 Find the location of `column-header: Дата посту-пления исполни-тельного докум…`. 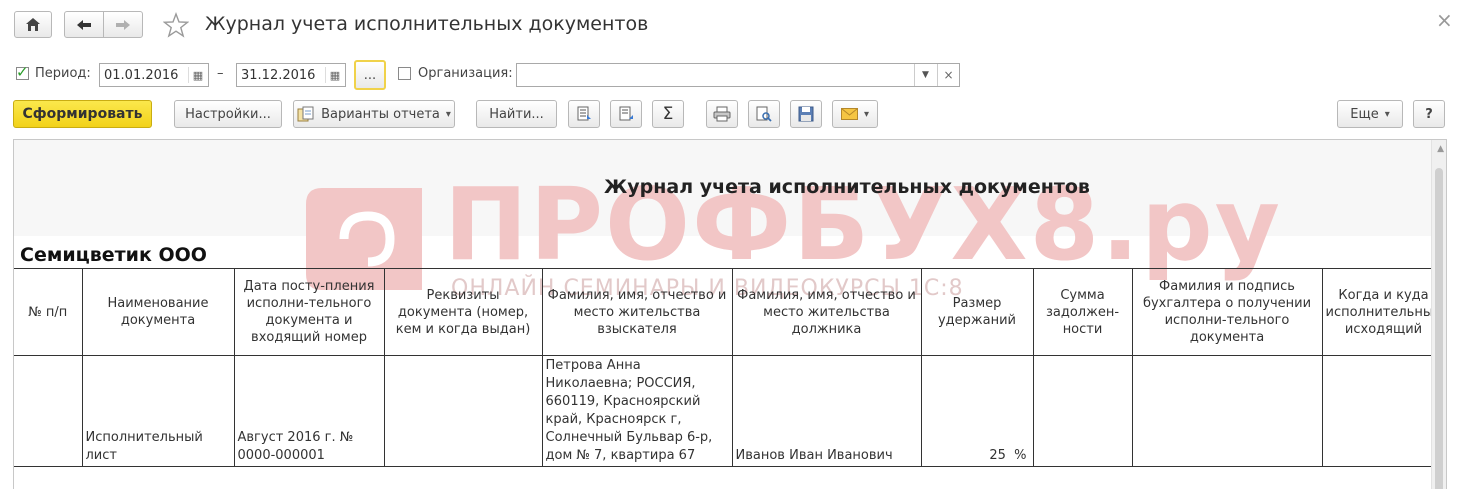

column-header: Дата посту-пления исполни-тельного докум… is located at coordinates (309, 312).